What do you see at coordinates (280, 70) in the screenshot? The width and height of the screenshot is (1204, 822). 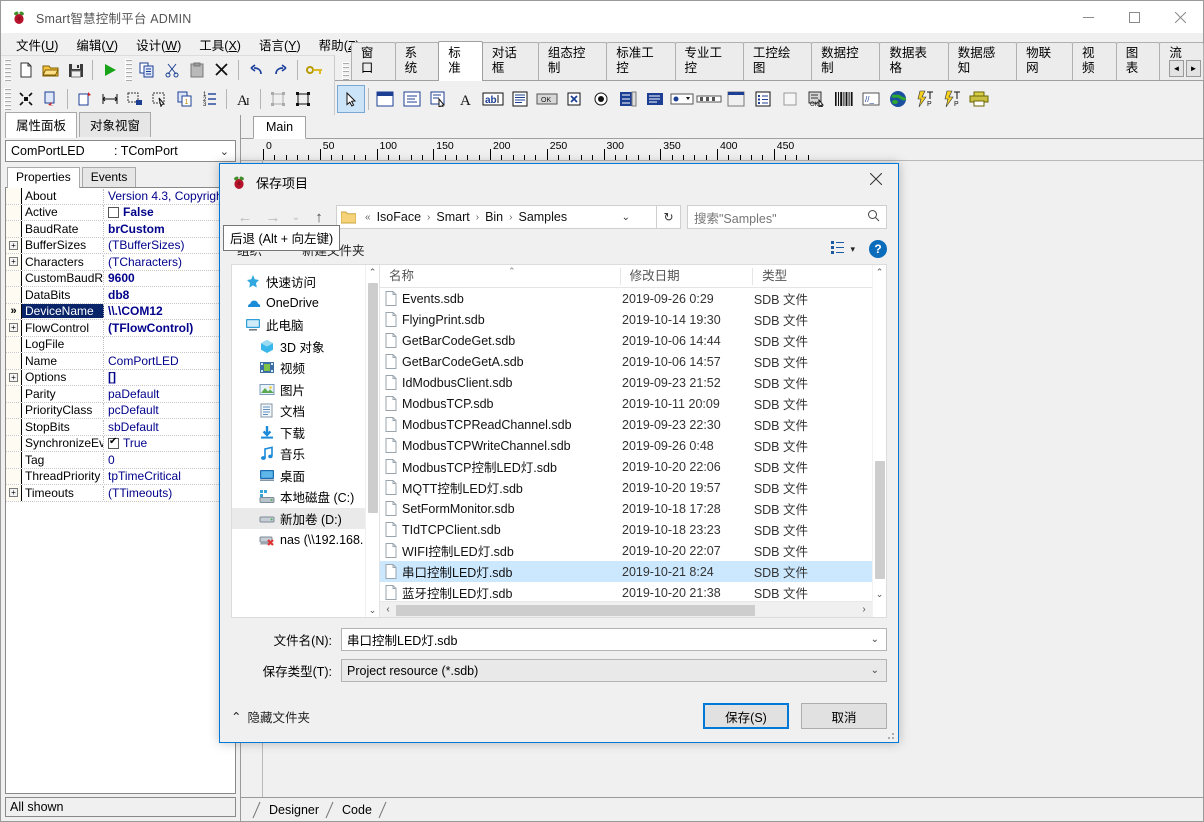 I see `redo-icon` at bounding box center [280, 70].